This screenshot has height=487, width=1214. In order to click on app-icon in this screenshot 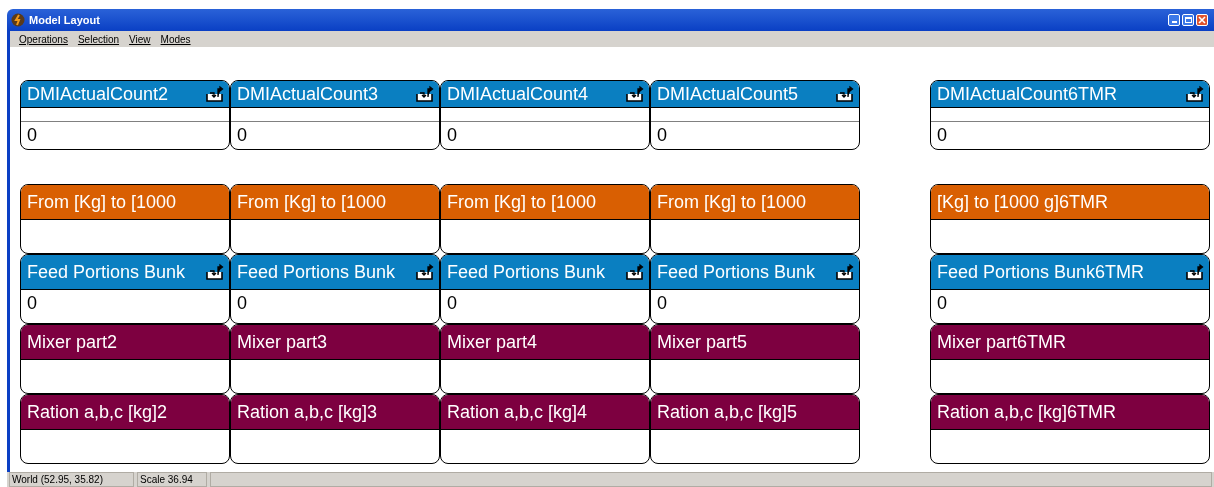, I will do `click(18, 20)`.